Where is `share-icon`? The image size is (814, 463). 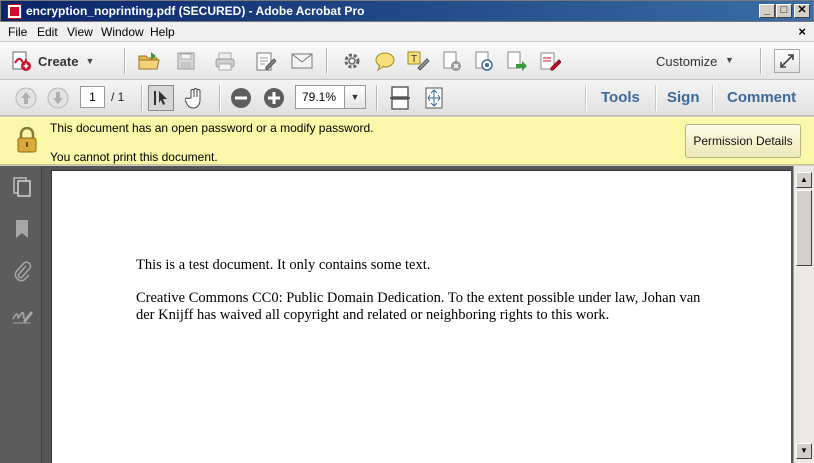 share-icon is located at coordinates (517, 61).